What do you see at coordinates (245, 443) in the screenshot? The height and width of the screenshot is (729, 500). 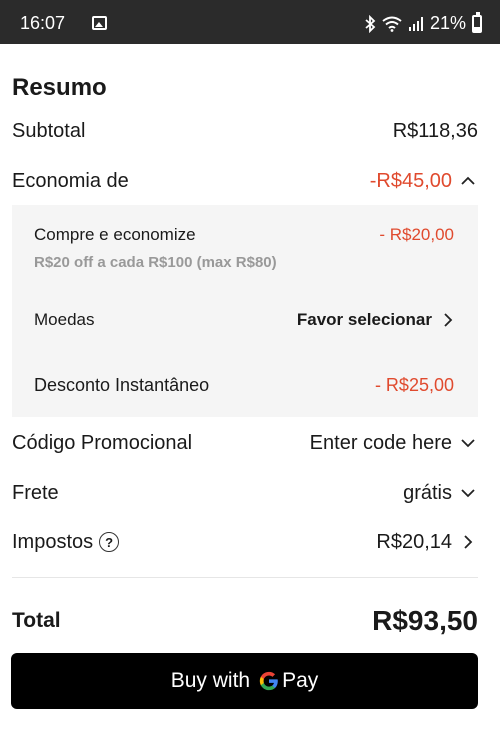 I see `promo-code-row: Código Promocional Enter code here` at bounding box center [245, 443].